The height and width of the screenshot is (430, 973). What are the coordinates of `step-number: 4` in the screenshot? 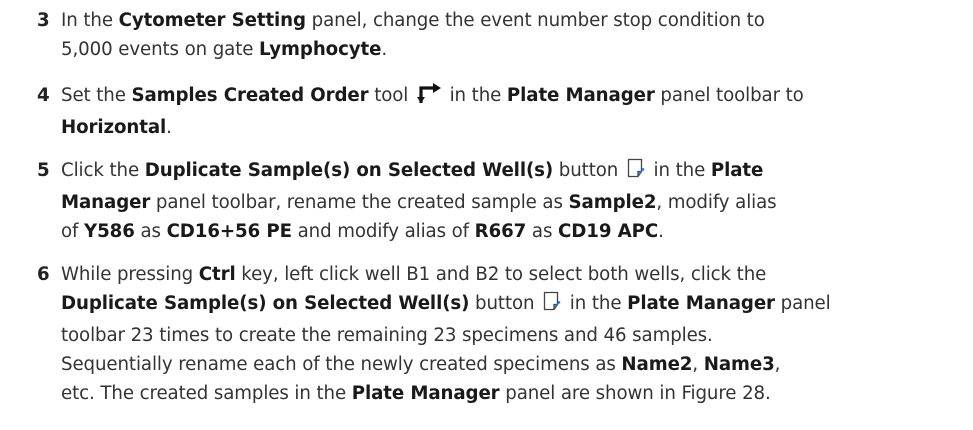 It's located at (43, 95).